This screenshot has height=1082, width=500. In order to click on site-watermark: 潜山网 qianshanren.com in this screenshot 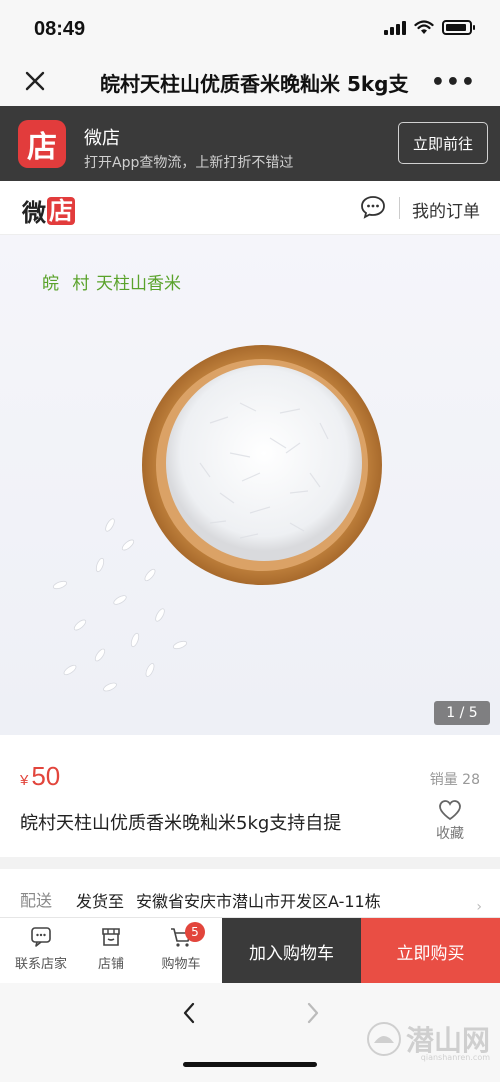, I will do `click(428, 1040)`.